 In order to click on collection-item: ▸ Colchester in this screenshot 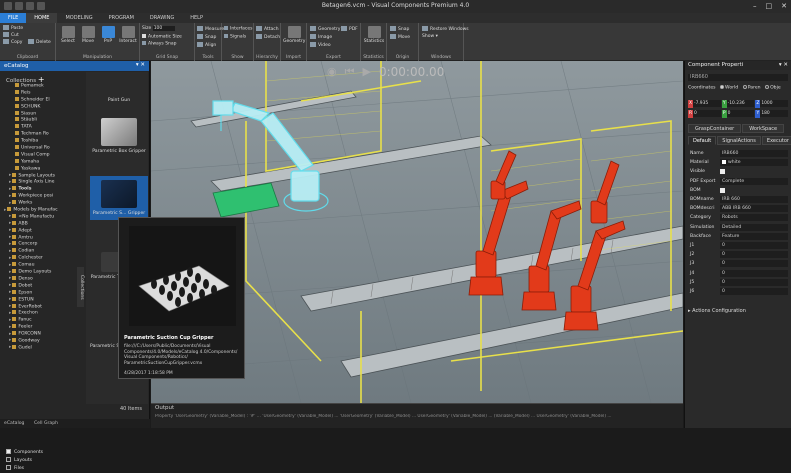, I will do `click(38, 258)`.